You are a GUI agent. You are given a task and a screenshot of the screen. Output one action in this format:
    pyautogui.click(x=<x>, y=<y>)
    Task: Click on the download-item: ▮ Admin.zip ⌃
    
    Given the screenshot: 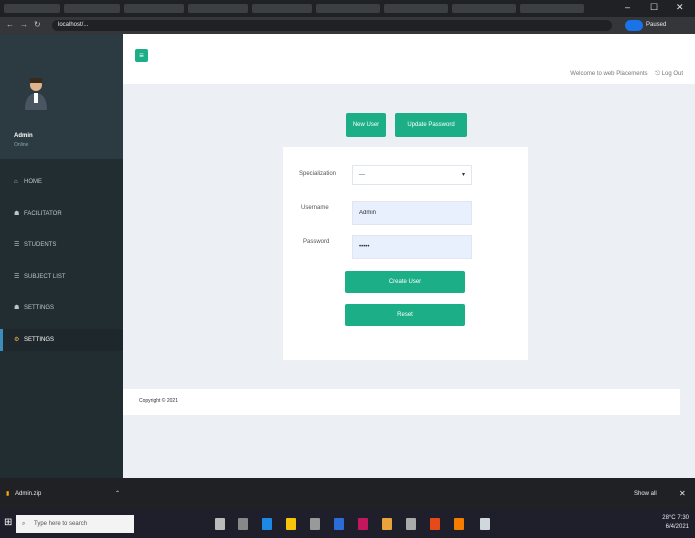 What is the action you would take?
    pyautogui.click(x=65, y=494)
    